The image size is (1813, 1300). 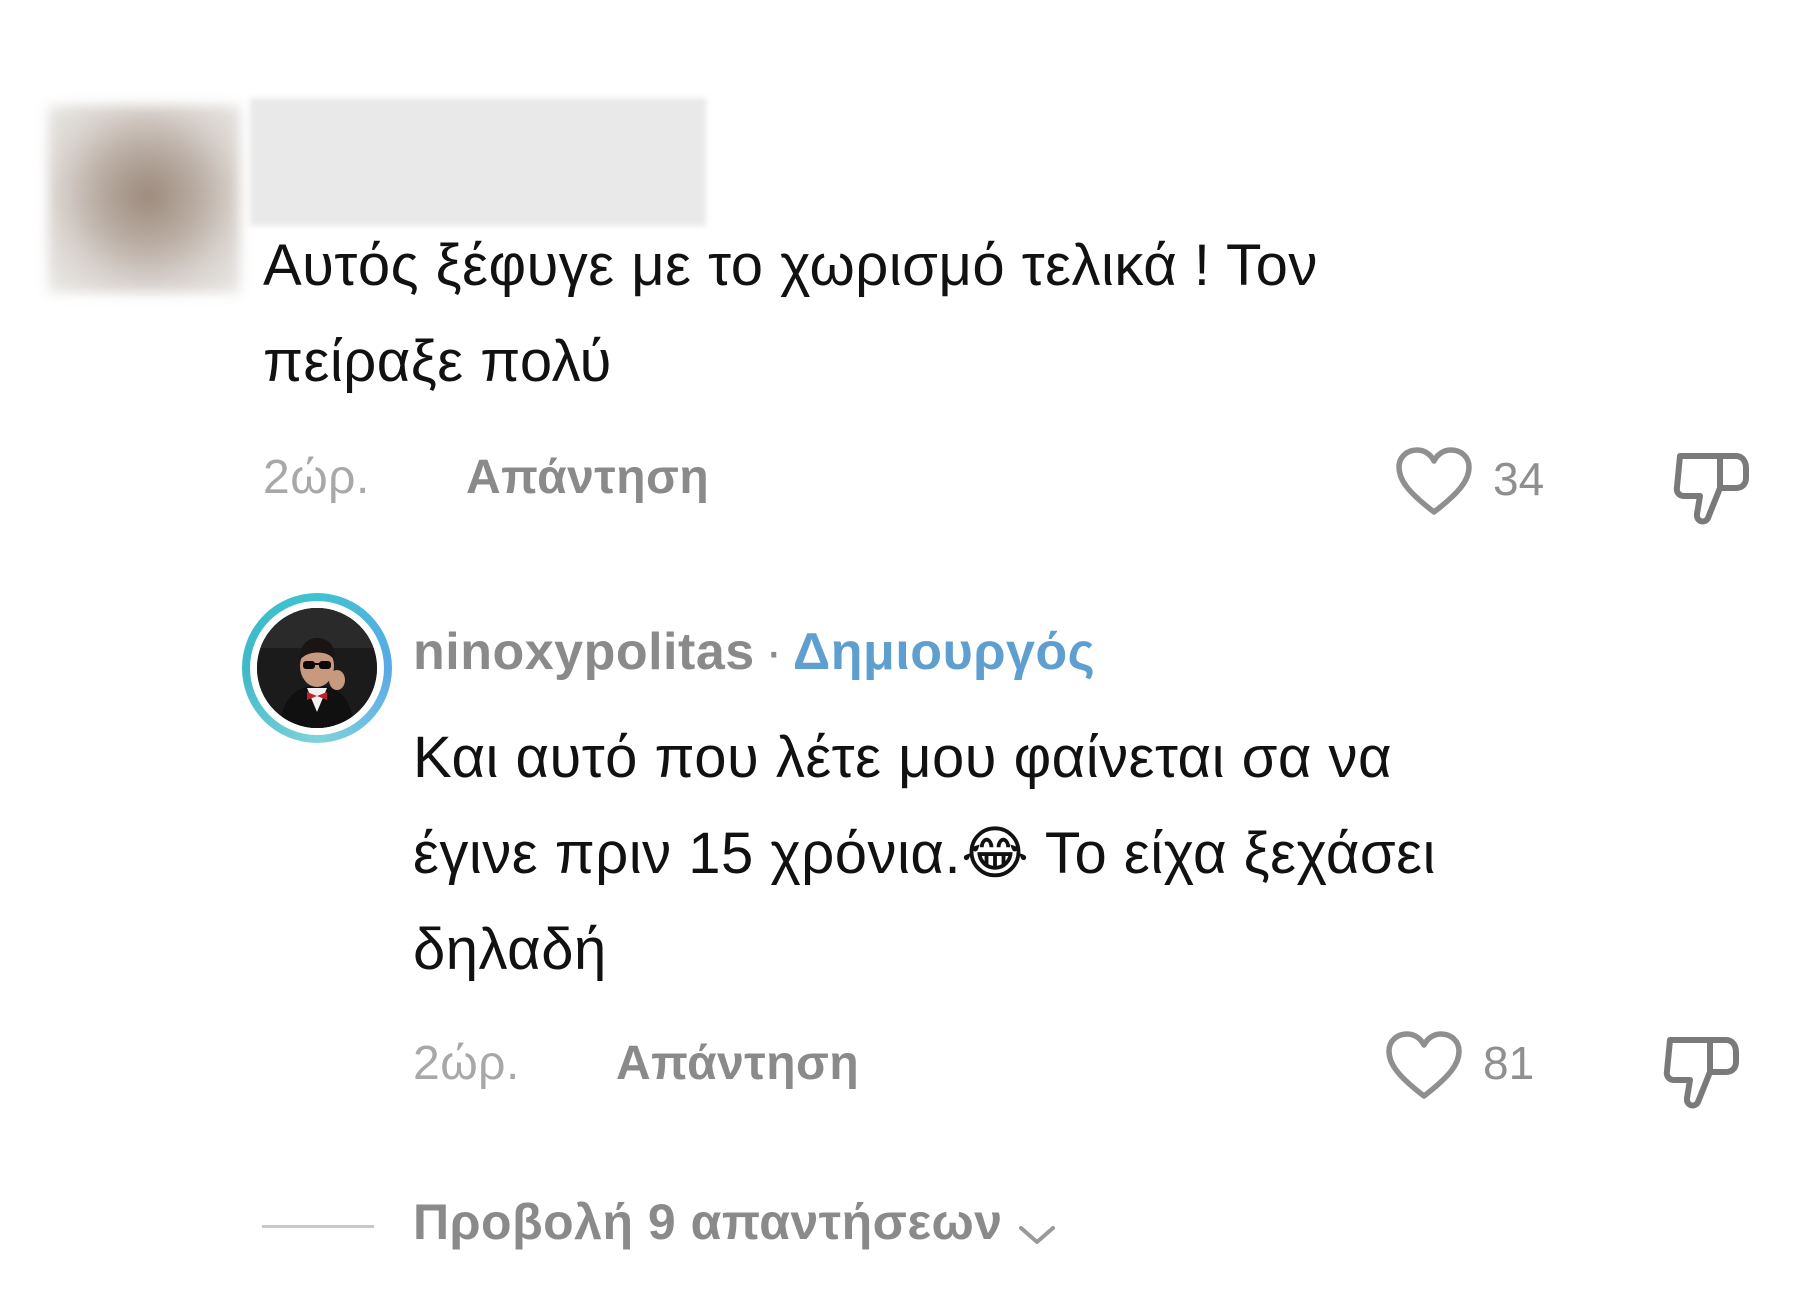 I want to click on comment-text-line-1: Αυτός ξέφυγε με το χωρισμό τελικά ! Τον, so click(x=790, y=265).